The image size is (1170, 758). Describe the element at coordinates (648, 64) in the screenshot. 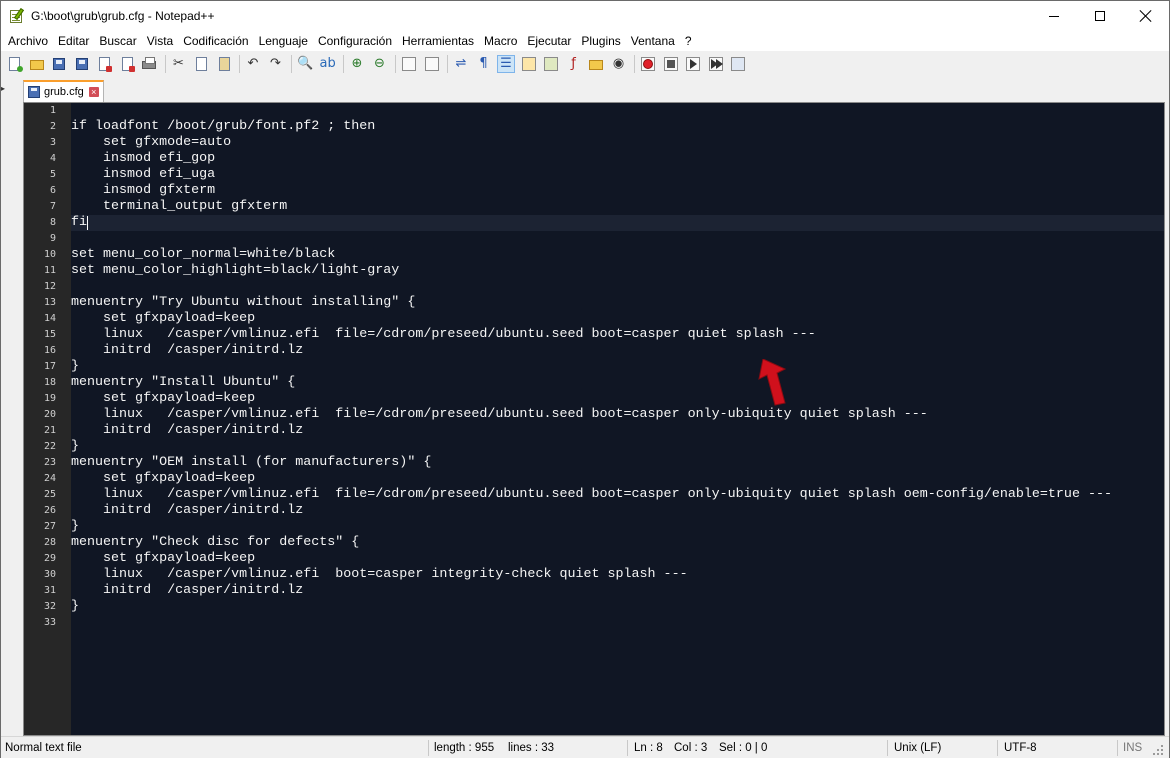

I see `record-macro-icon` at that location.